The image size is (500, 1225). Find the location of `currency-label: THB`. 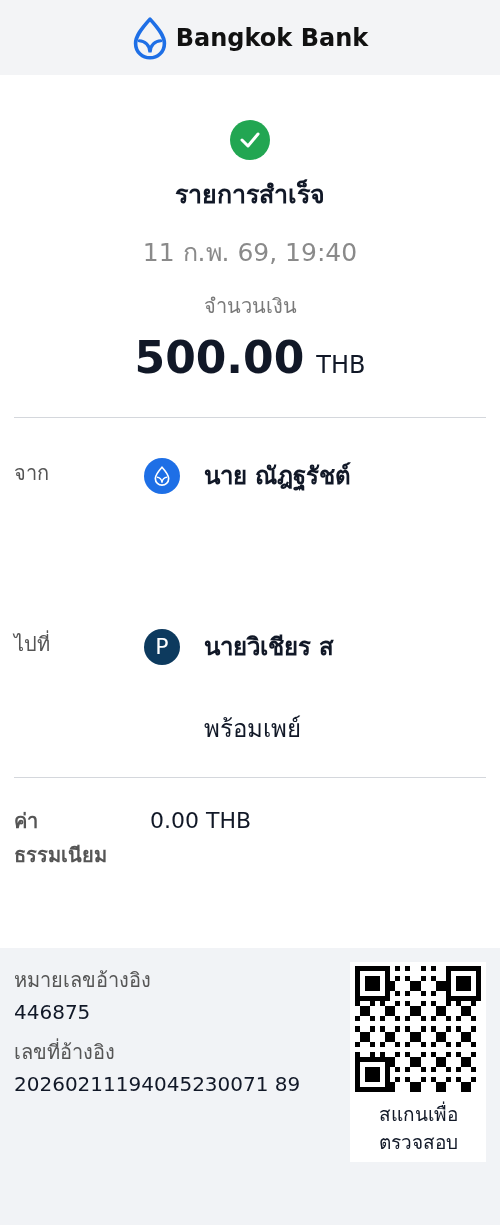

currency-label: THB is located at coordinates (341, 365).